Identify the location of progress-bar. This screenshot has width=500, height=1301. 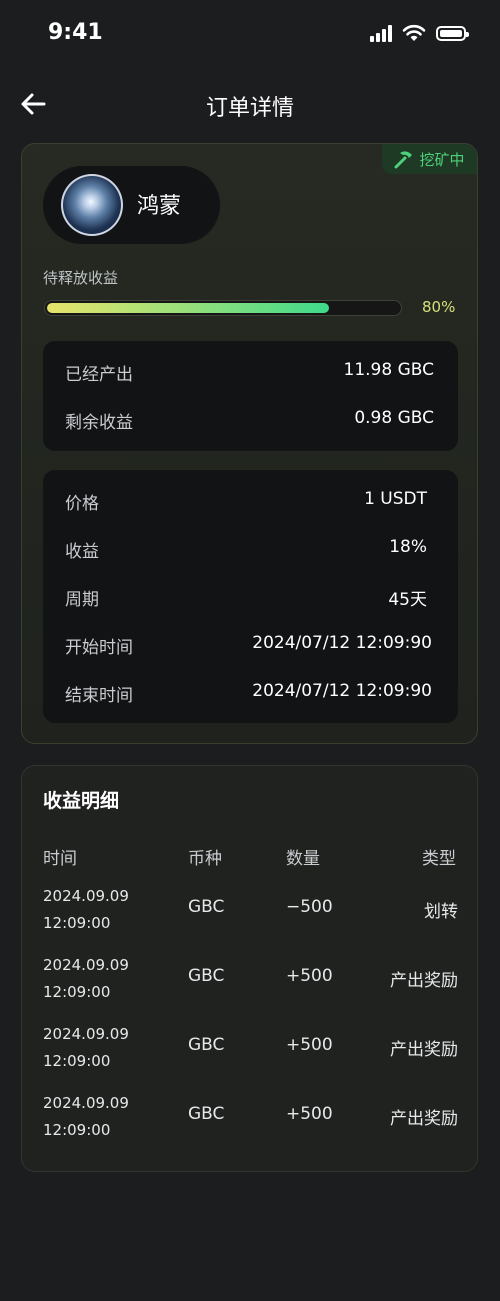
(223, 308).